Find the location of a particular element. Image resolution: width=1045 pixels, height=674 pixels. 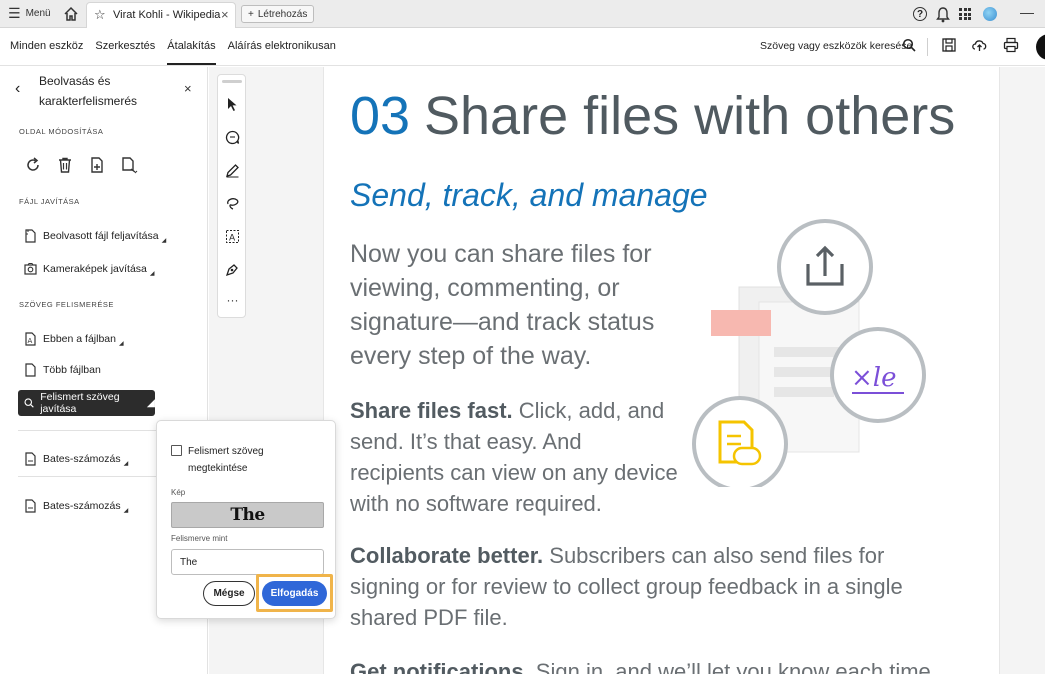

scan-page-icon is located at coordinates (30, 235).